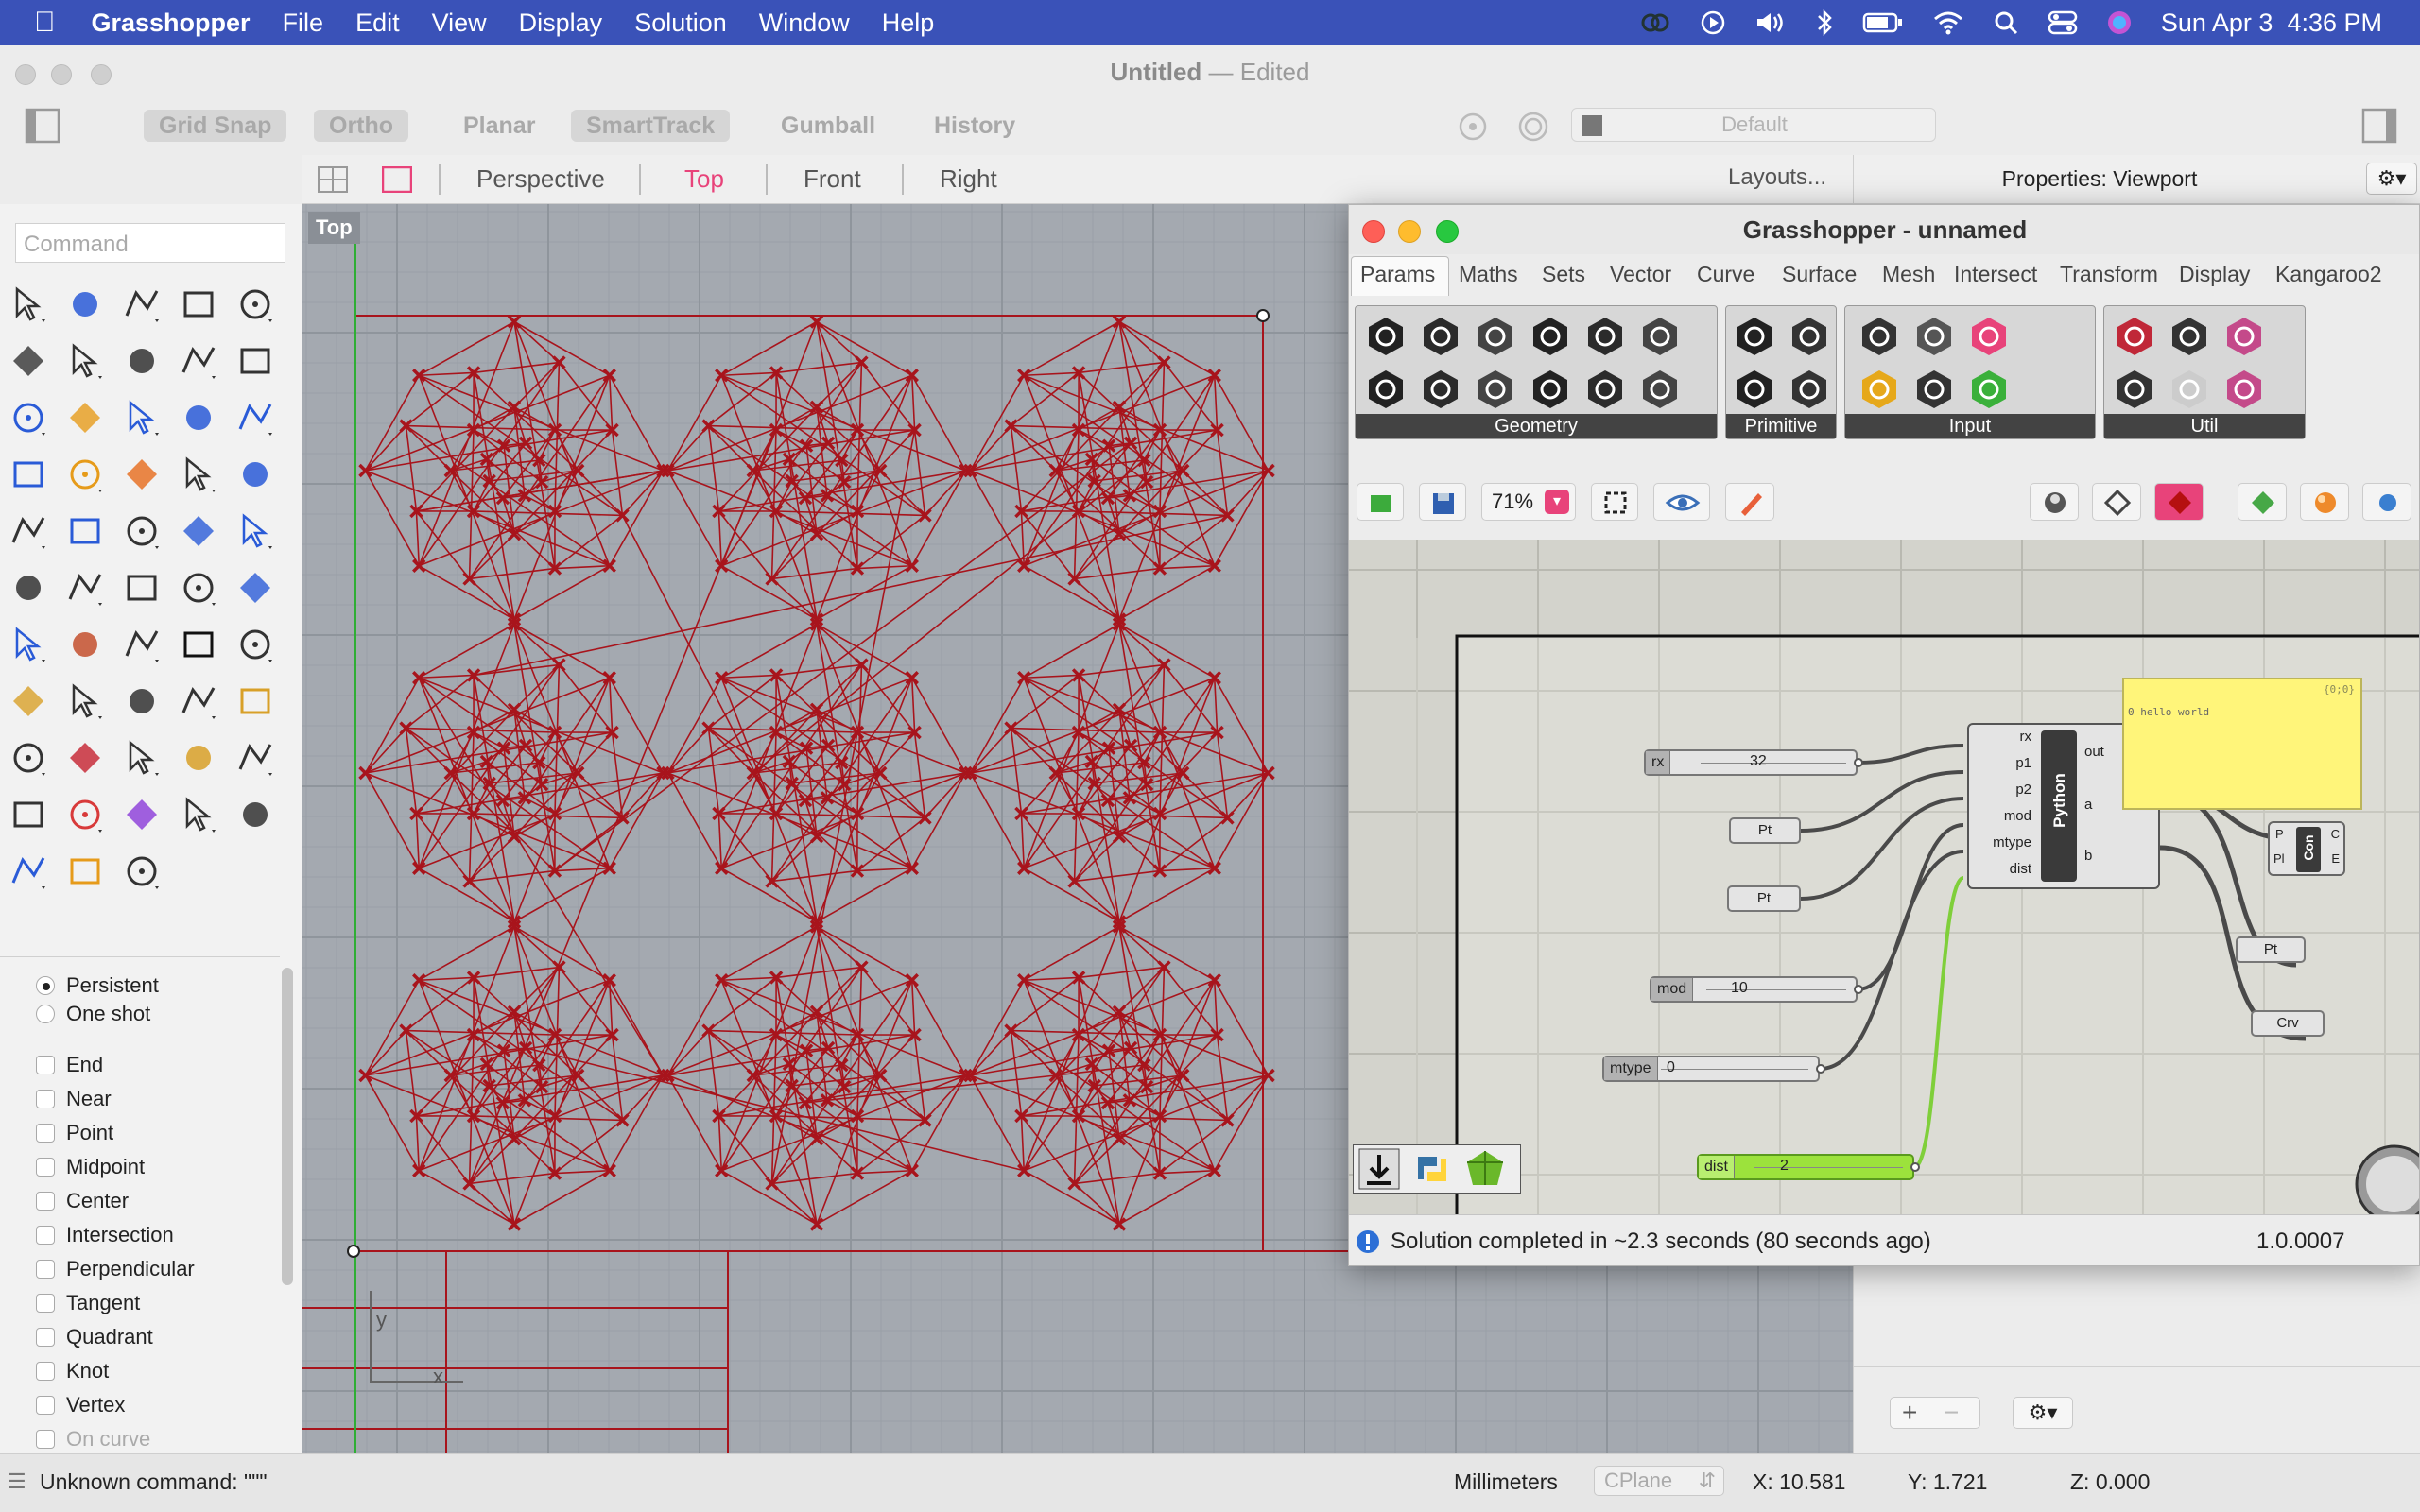  I want to click on osnap-near: Near, so click(74, 1099).